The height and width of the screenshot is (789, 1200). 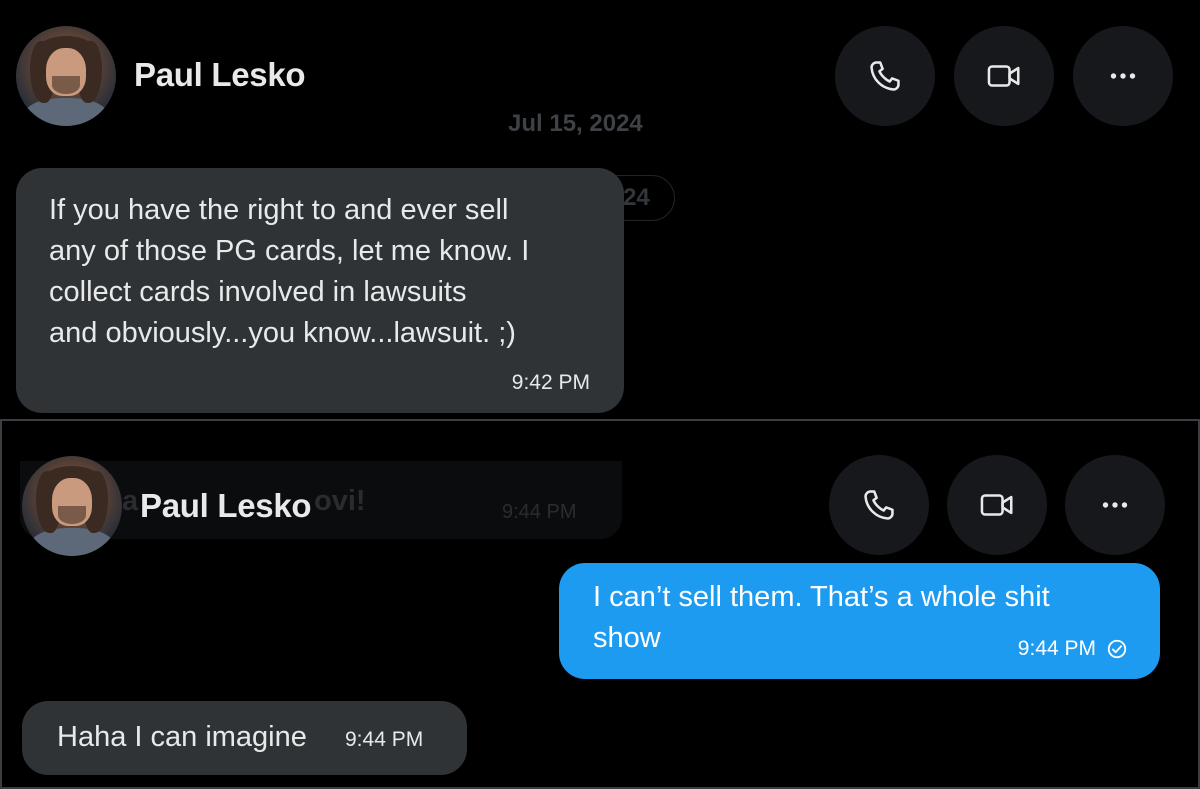 I want to click on message-line: show, so click(x=627, y=638).